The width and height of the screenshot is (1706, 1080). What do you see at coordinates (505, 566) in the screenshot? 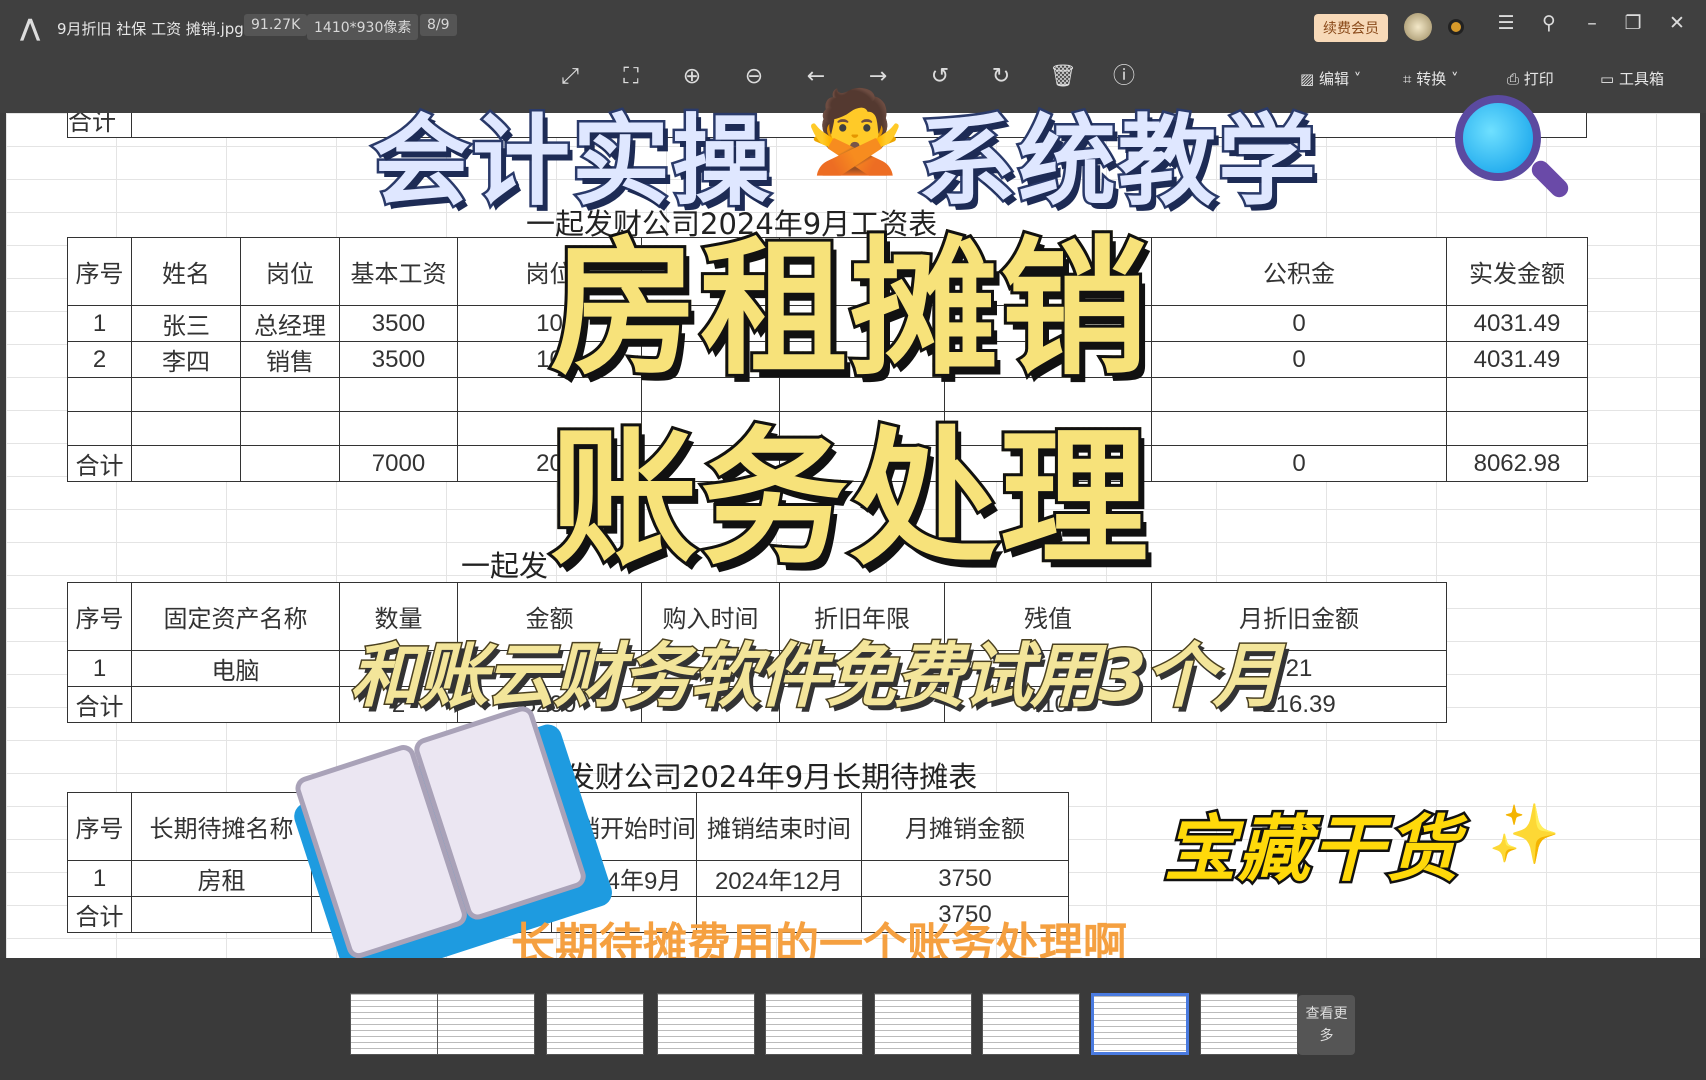
I see `depreciation-table-title: 一起发` at bounding box center [505, 566].